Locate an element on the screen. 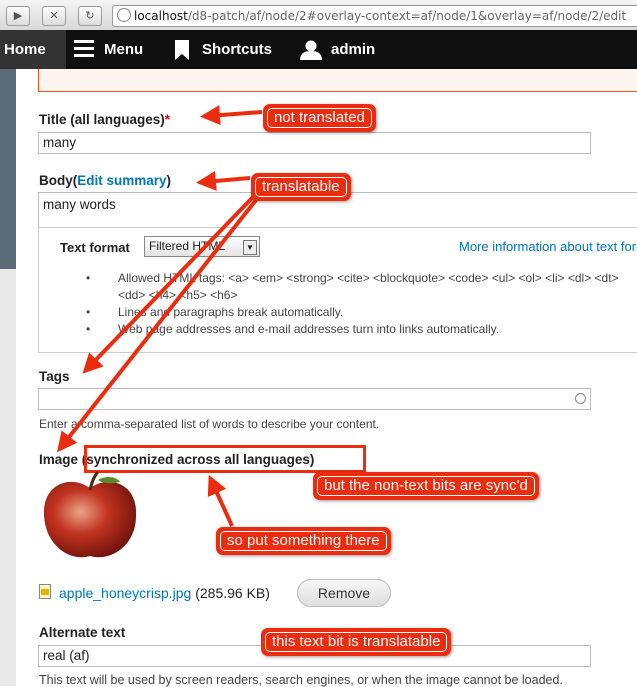  text-format-select: Filtered HTML ▼ is located at coordinates (202, 246).